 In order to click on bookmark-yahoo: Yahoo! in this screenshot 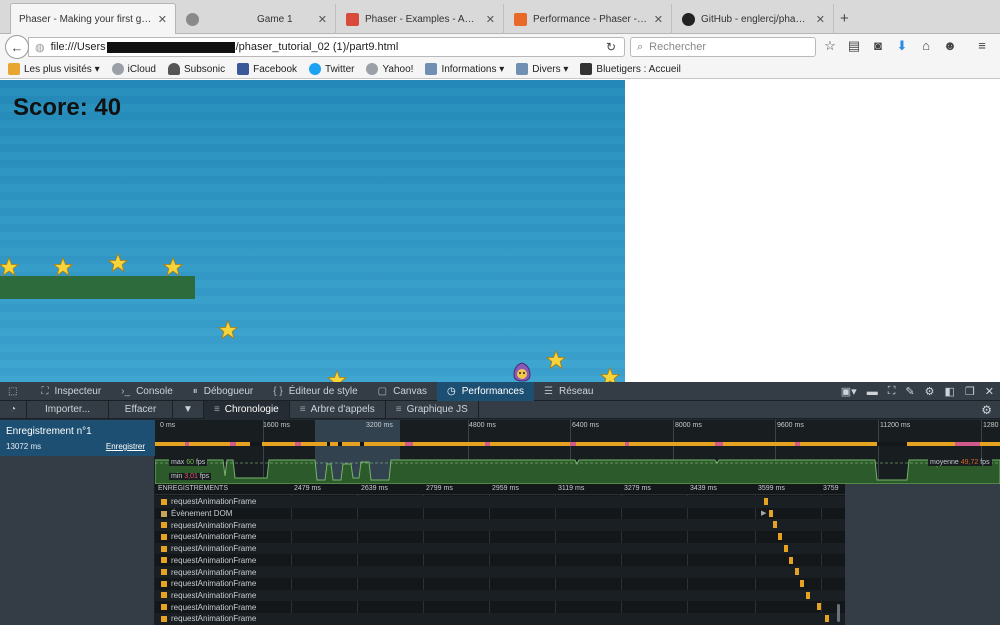, I will do `click(389, 69)`.